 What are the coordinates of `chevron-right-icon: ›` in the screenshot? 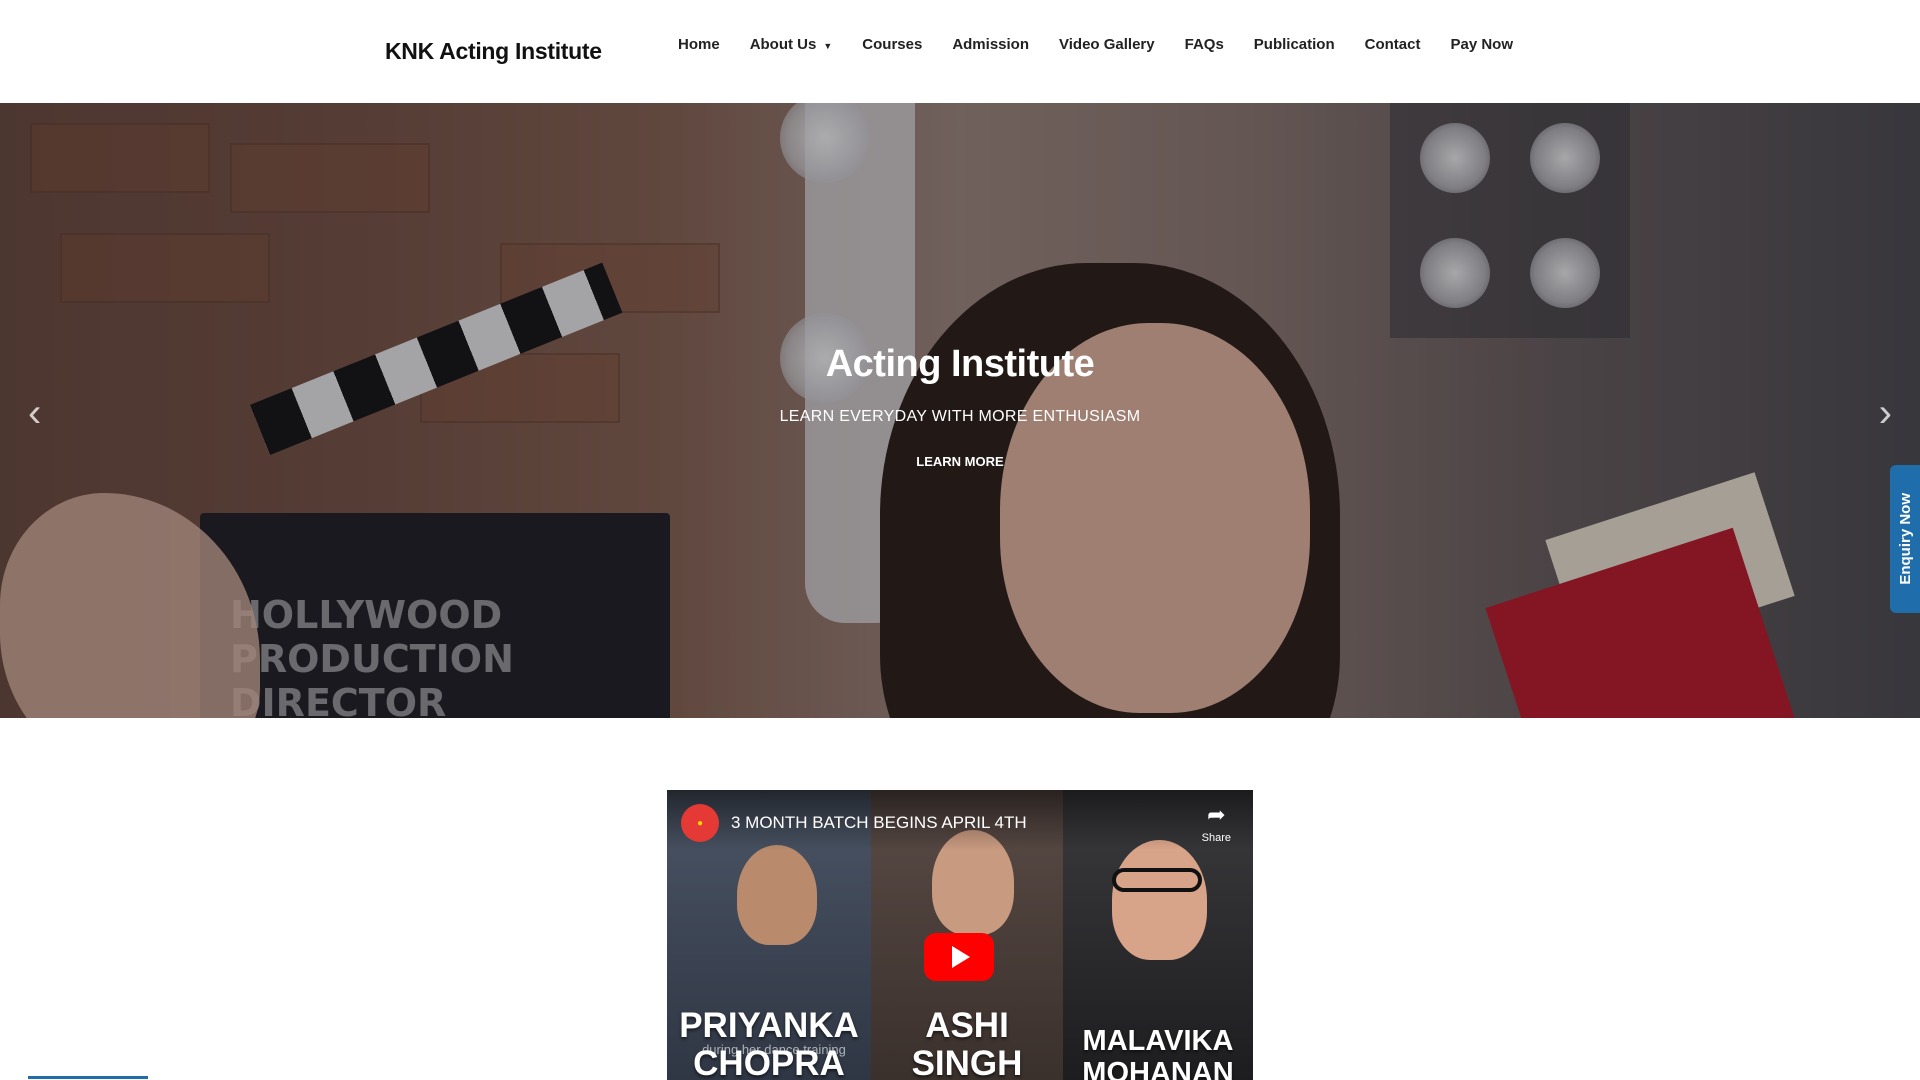 It's located at (1885, 413).